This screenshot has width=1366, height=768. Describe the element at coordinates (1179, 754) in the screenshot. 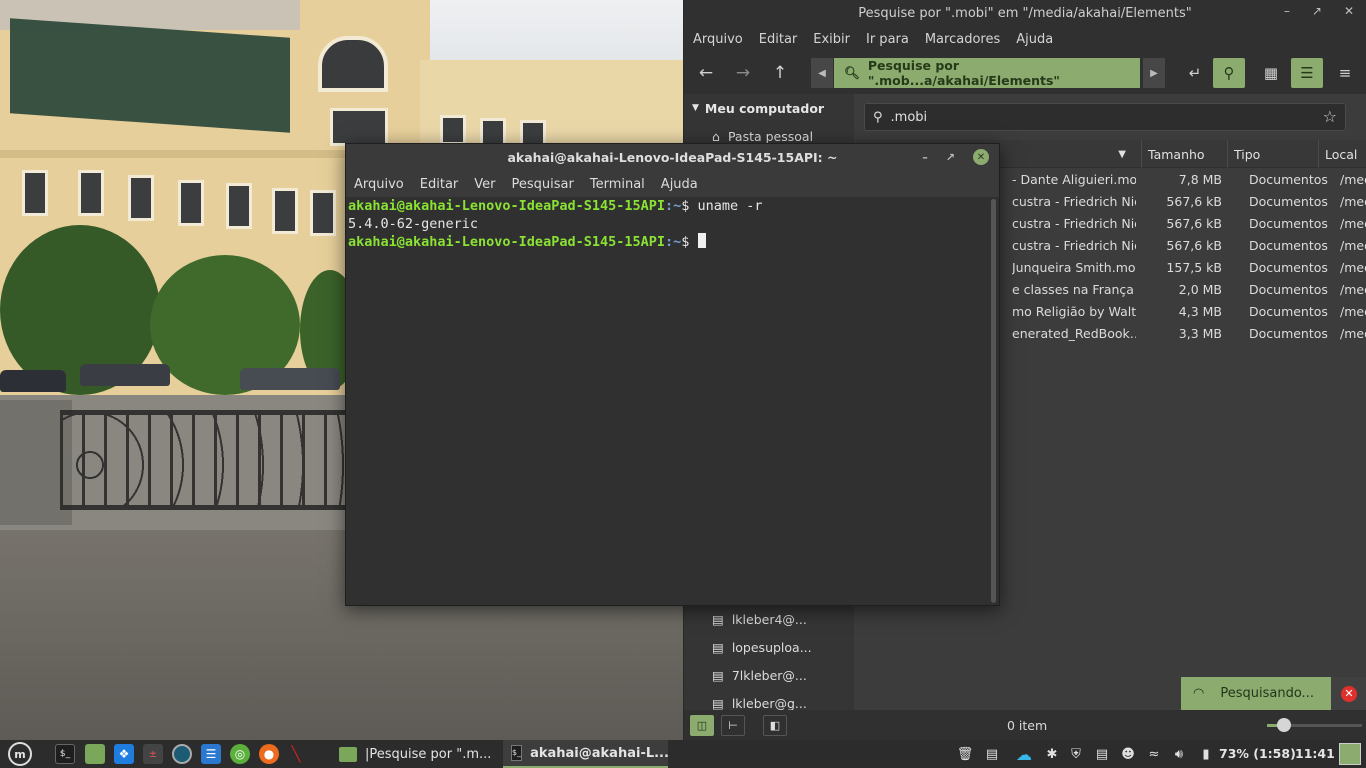

I see `volume-icon: 🔊︎` at that location.